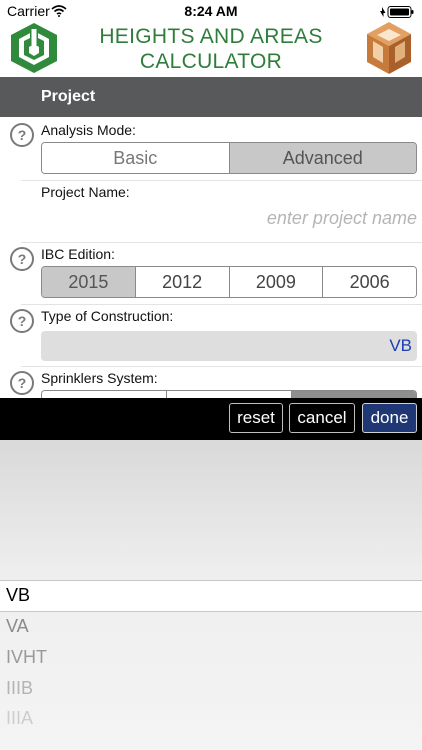  I want to click on section-header-project: Project, so click(211, 97).